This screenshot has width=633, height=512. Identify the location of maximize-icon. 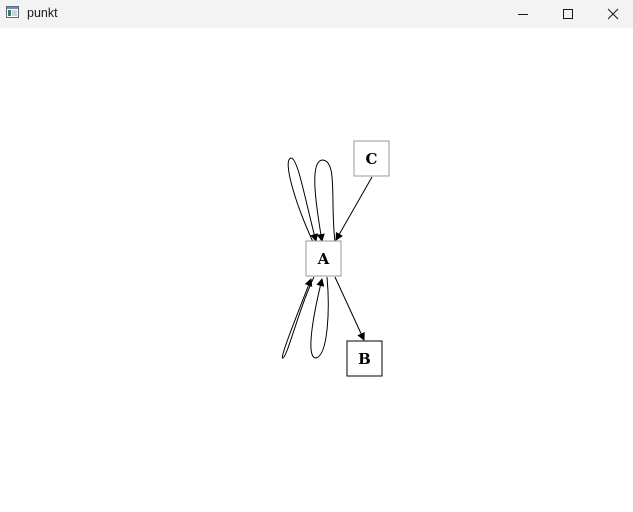
(568, 14).